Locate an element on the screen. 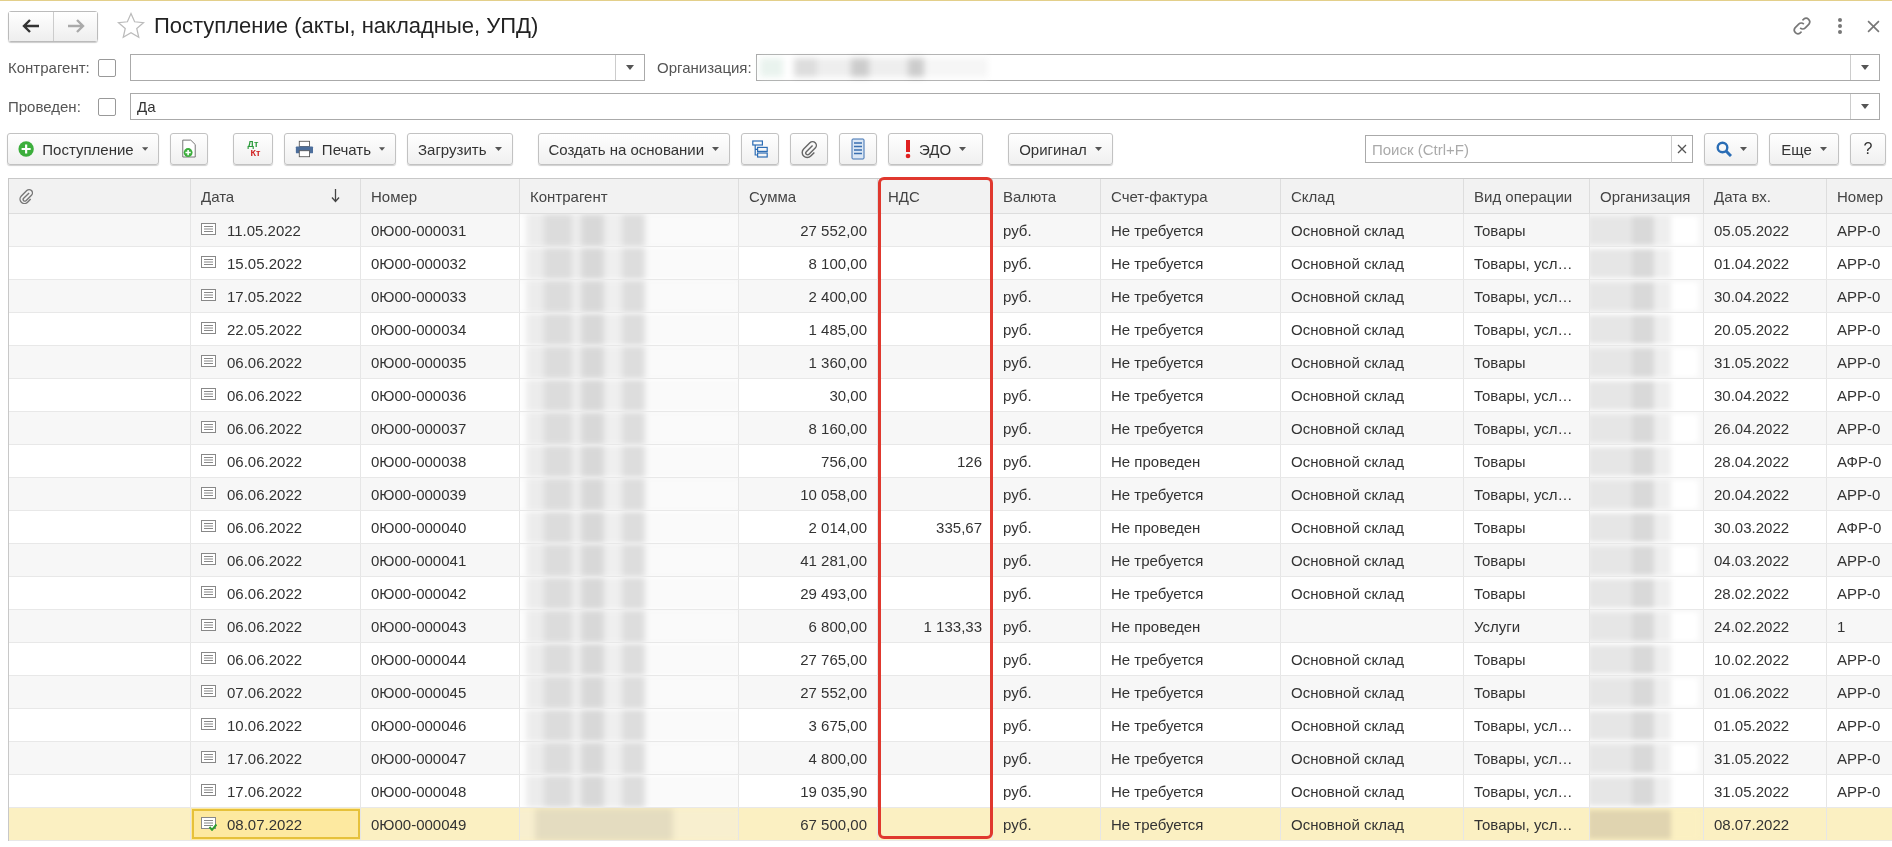  table-cell: 0Ю00-000038 is located at coordinates (419, 461).